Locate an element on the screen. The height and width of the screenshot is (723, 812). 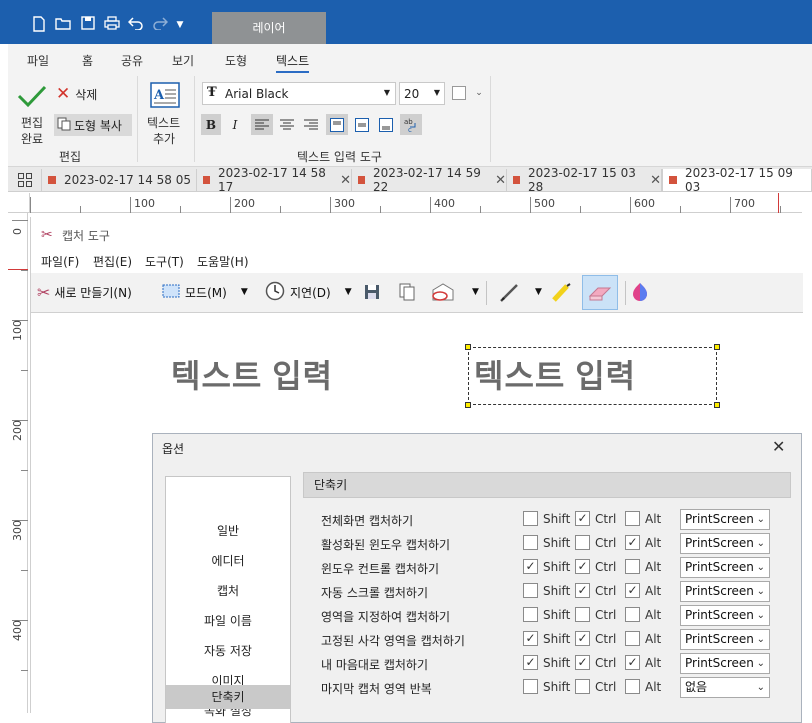
nav-item: 자동 저장 is located at coordinates (228, 651).